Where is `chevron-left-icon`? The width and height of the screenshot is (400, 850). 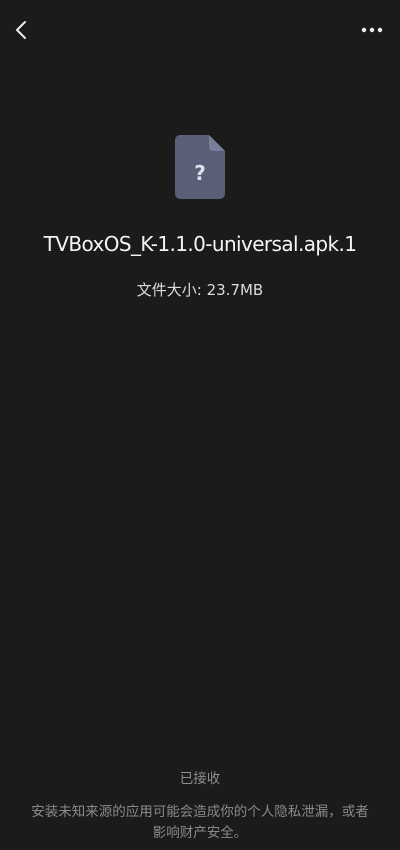 chevron-left-icon is located at coordinates (21, 30).